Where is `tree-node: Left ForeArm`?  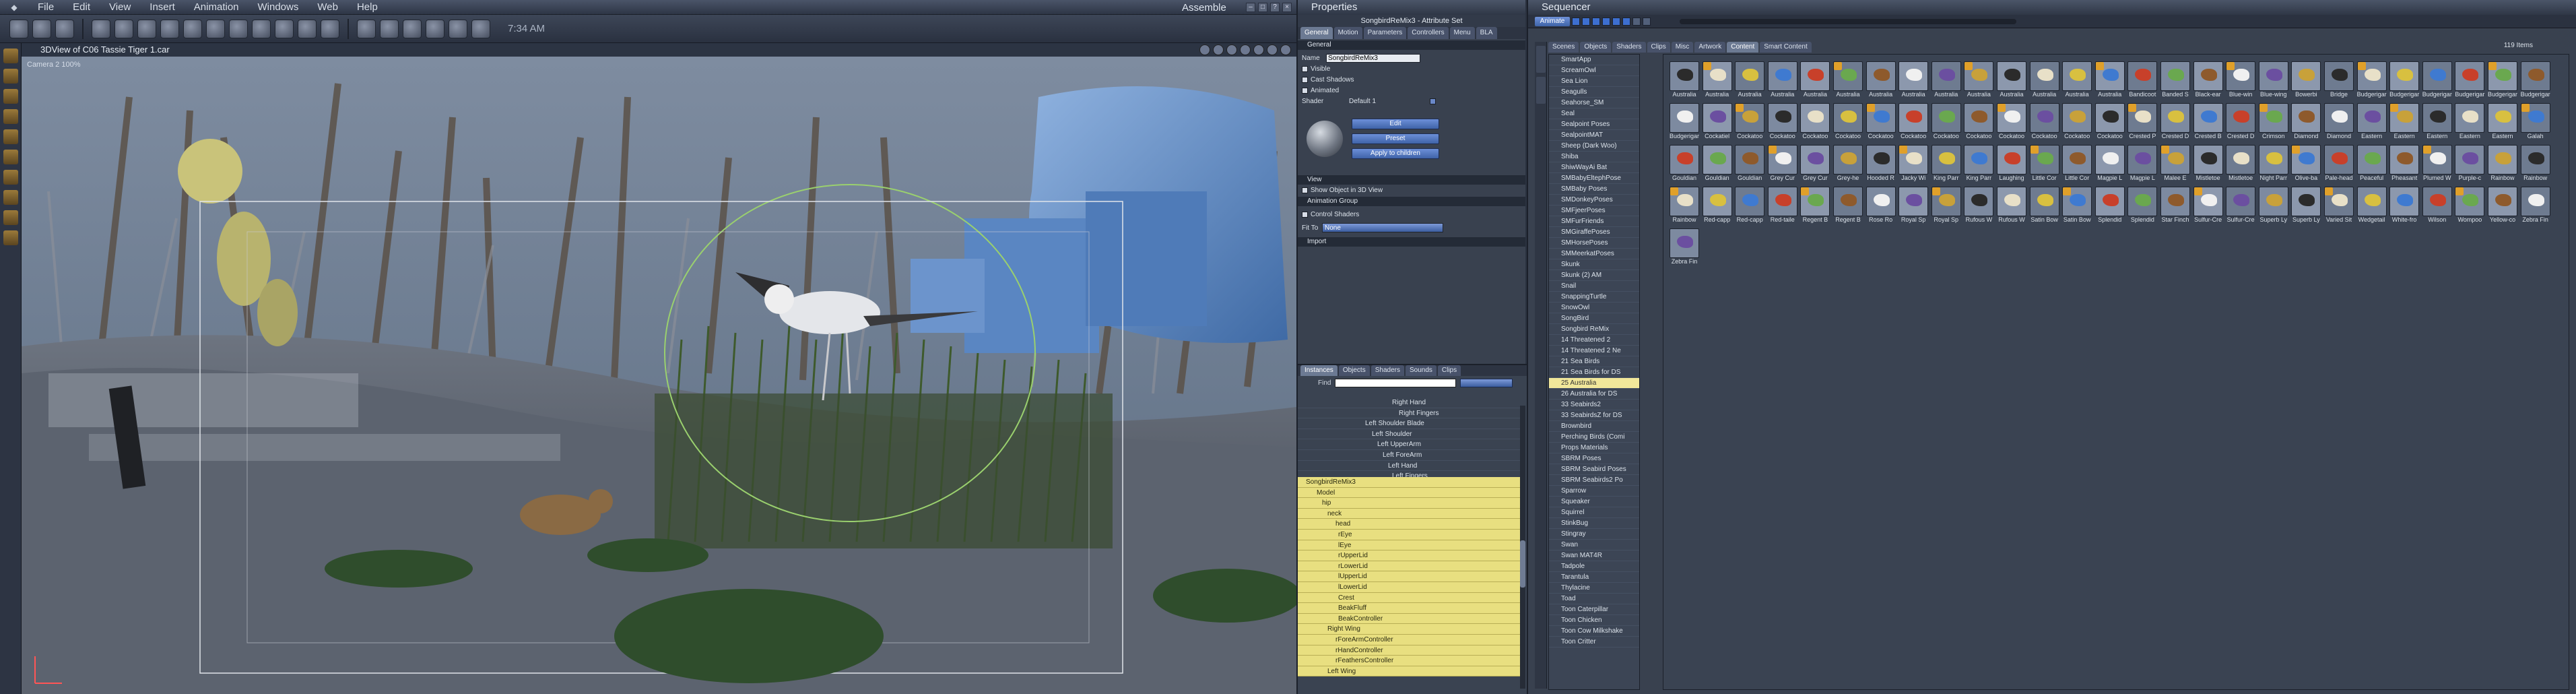 tree-node: Left ForeArm is located at coordinates (1409, 456).